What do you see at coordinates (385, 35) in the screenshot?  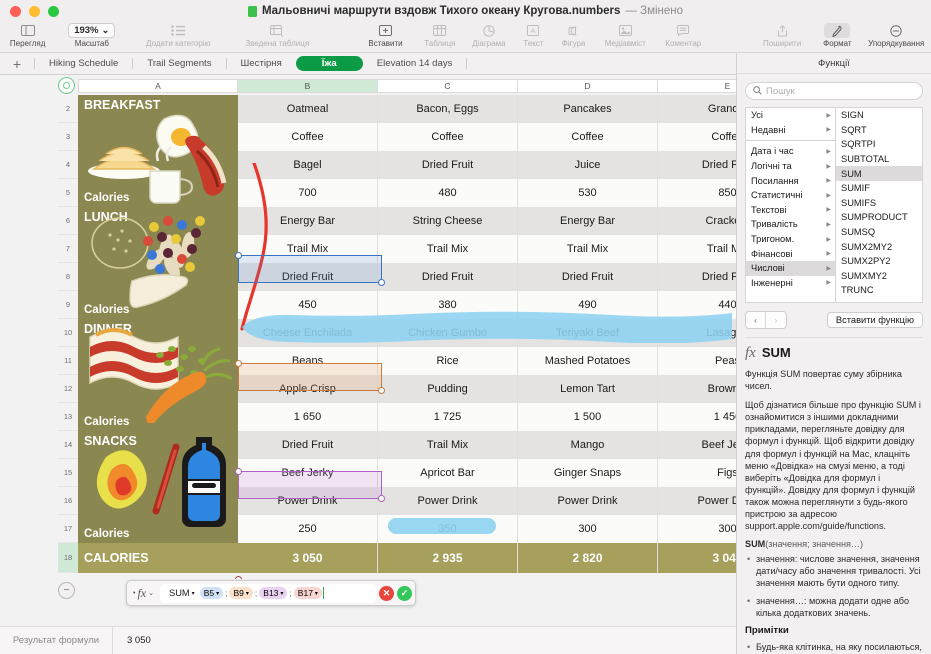 I see `toolbar-insert-button: Вставити` at bounding box center [385, 35].